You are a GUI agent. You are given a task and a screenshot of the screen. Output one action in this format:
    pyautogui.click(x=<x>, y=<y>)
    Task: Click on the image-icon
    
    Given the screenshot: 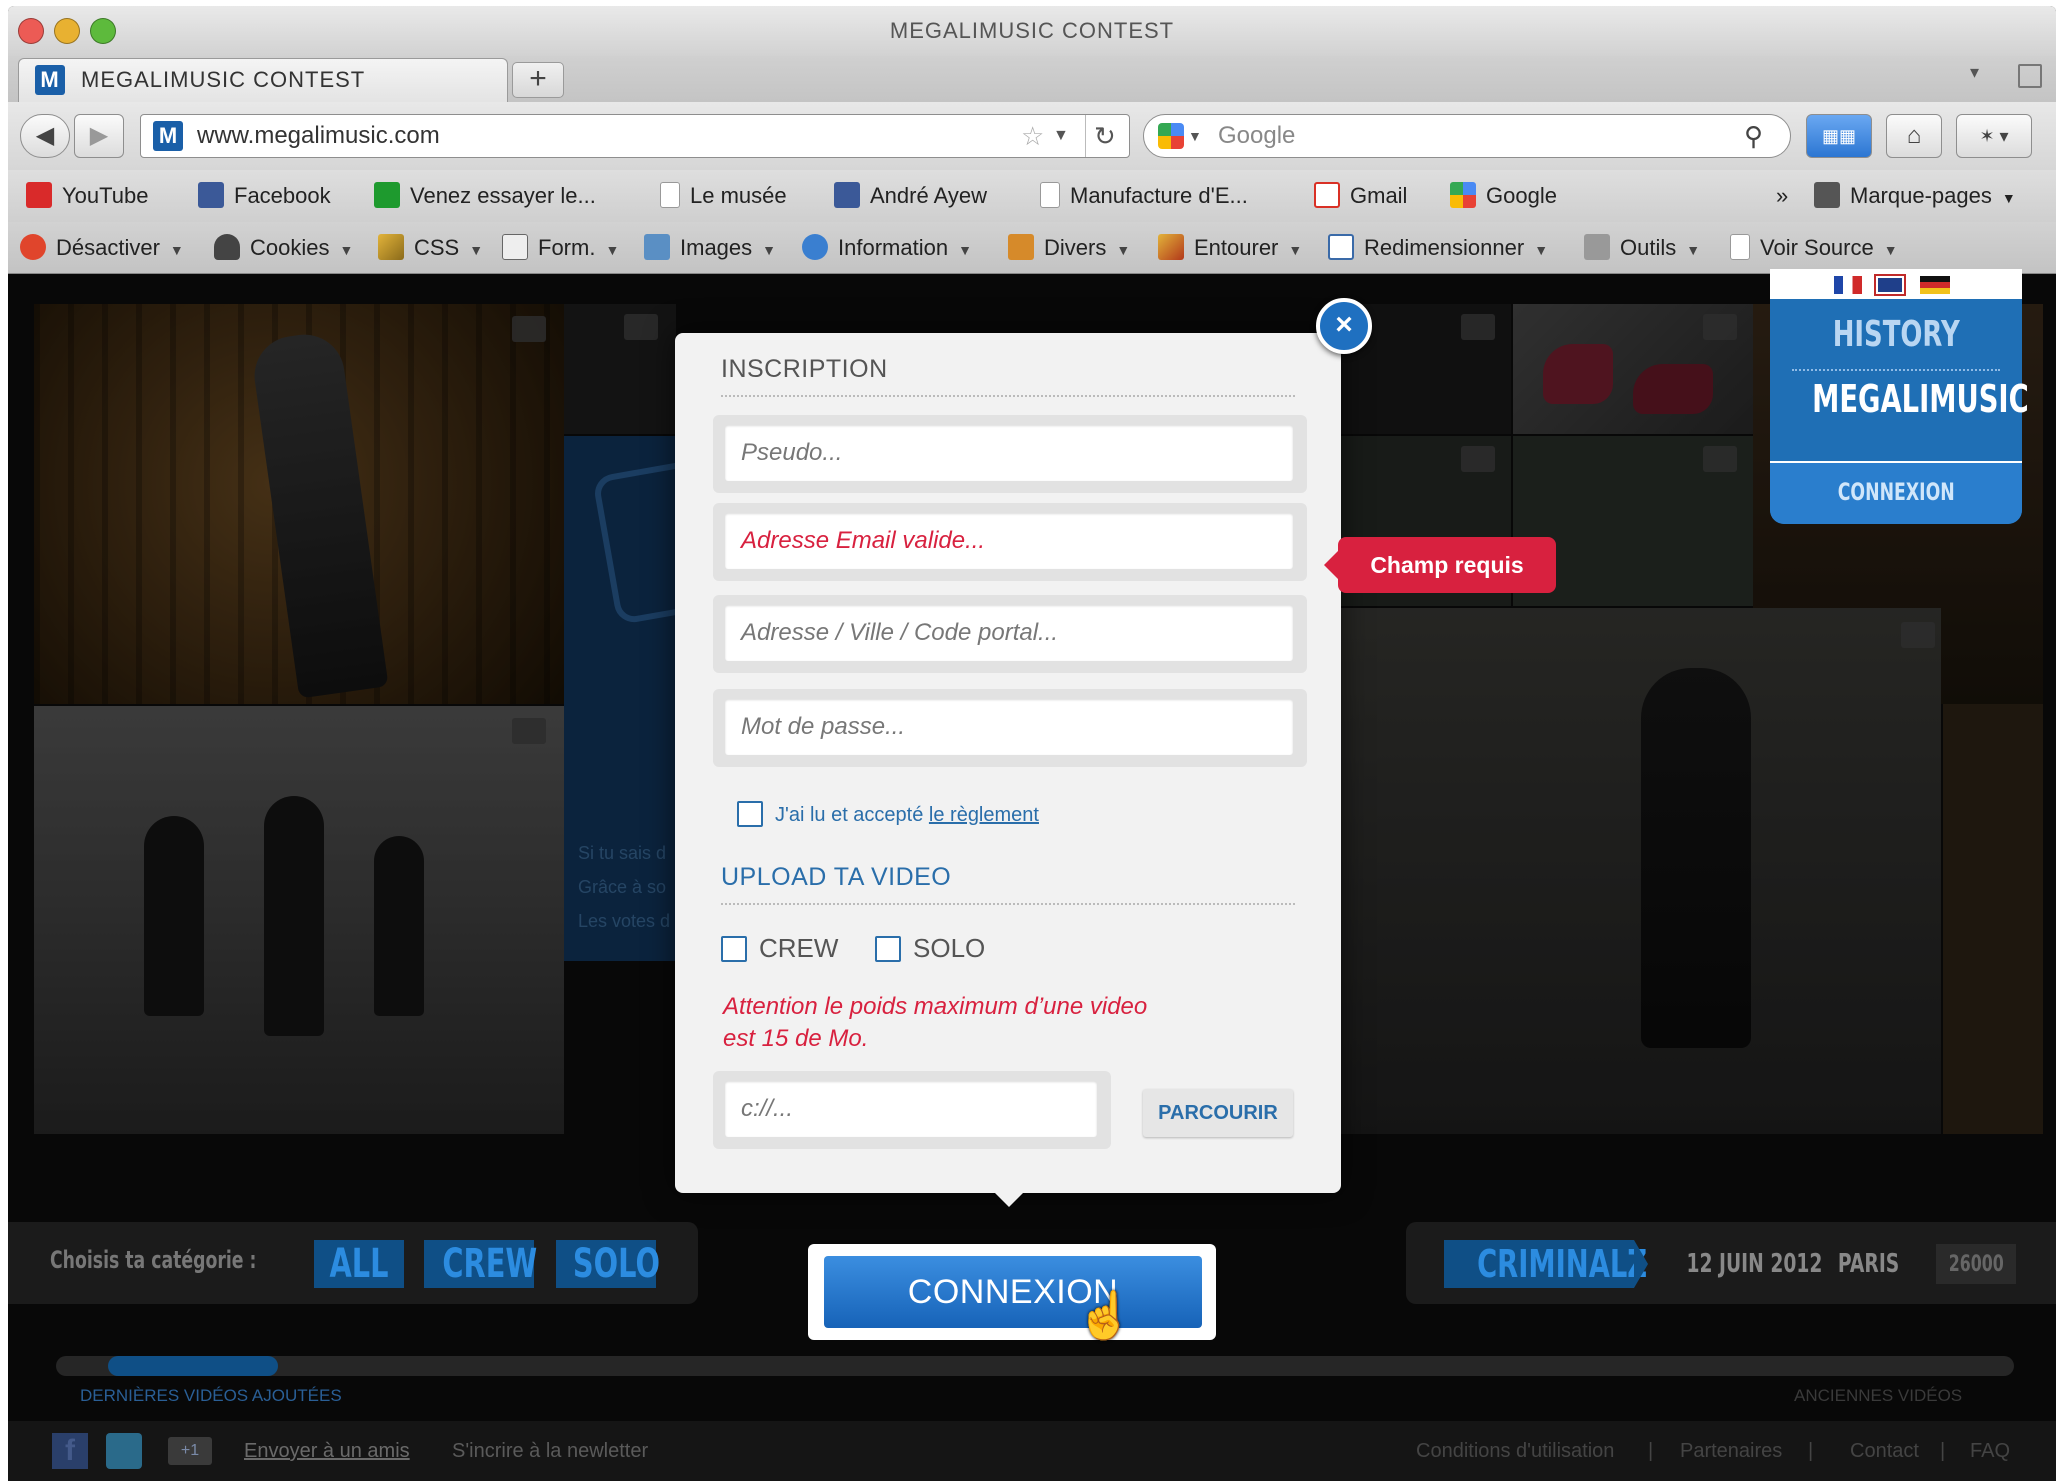 What is the action you would take?
    pyautogui.click(x=657, y=247)
    